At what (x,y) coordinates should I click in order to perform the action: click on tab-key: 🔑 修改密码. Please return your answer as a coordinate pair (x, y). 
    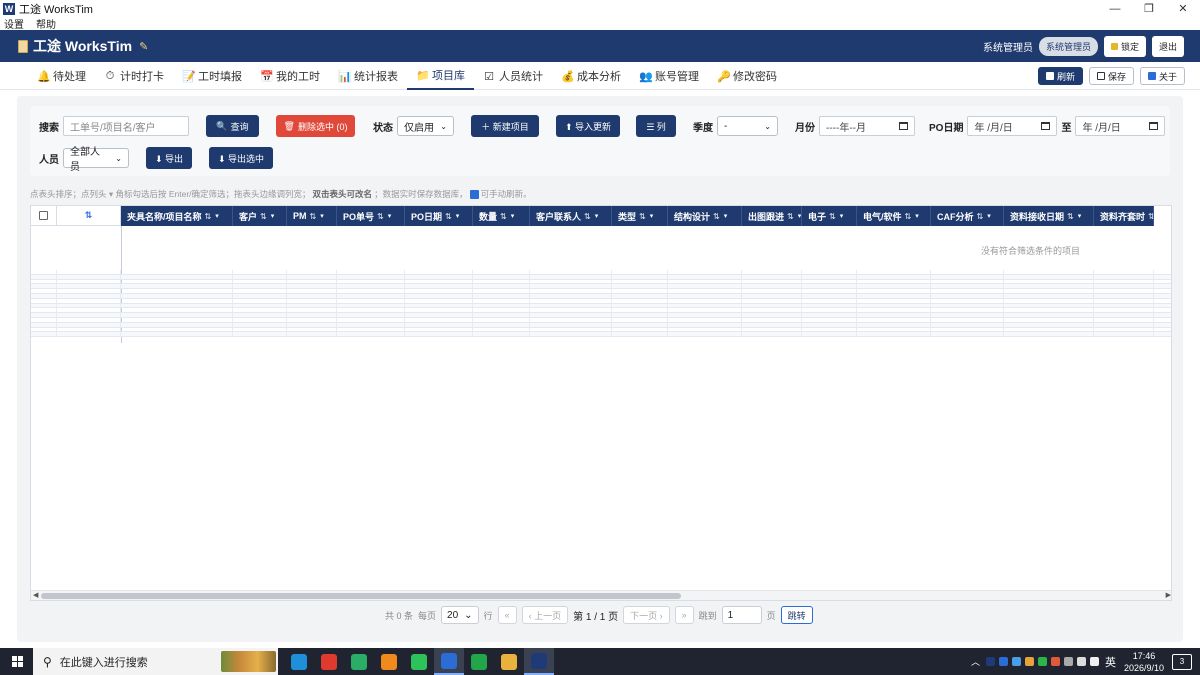
    Looking at the image, I should click on (747, 76).